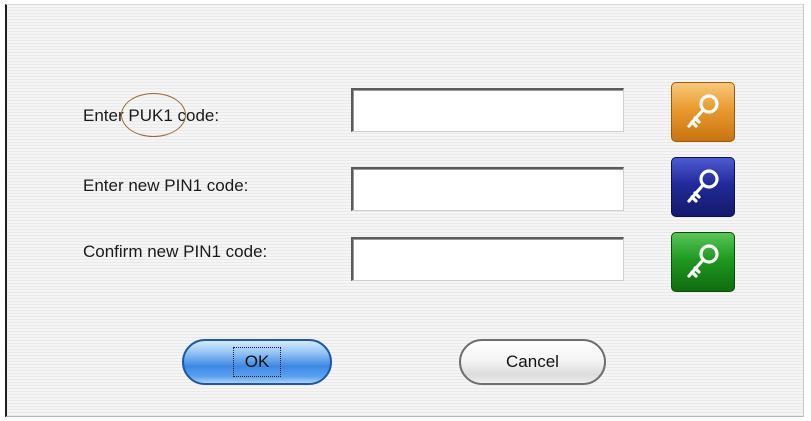 The width and height of the screenshot is (811, 421). What do you see at coordinates (175, 251) in the screenshot?
I see `confirm-pin1-label: Confirm new PIN1 code:` at bounding box center [175, 251].